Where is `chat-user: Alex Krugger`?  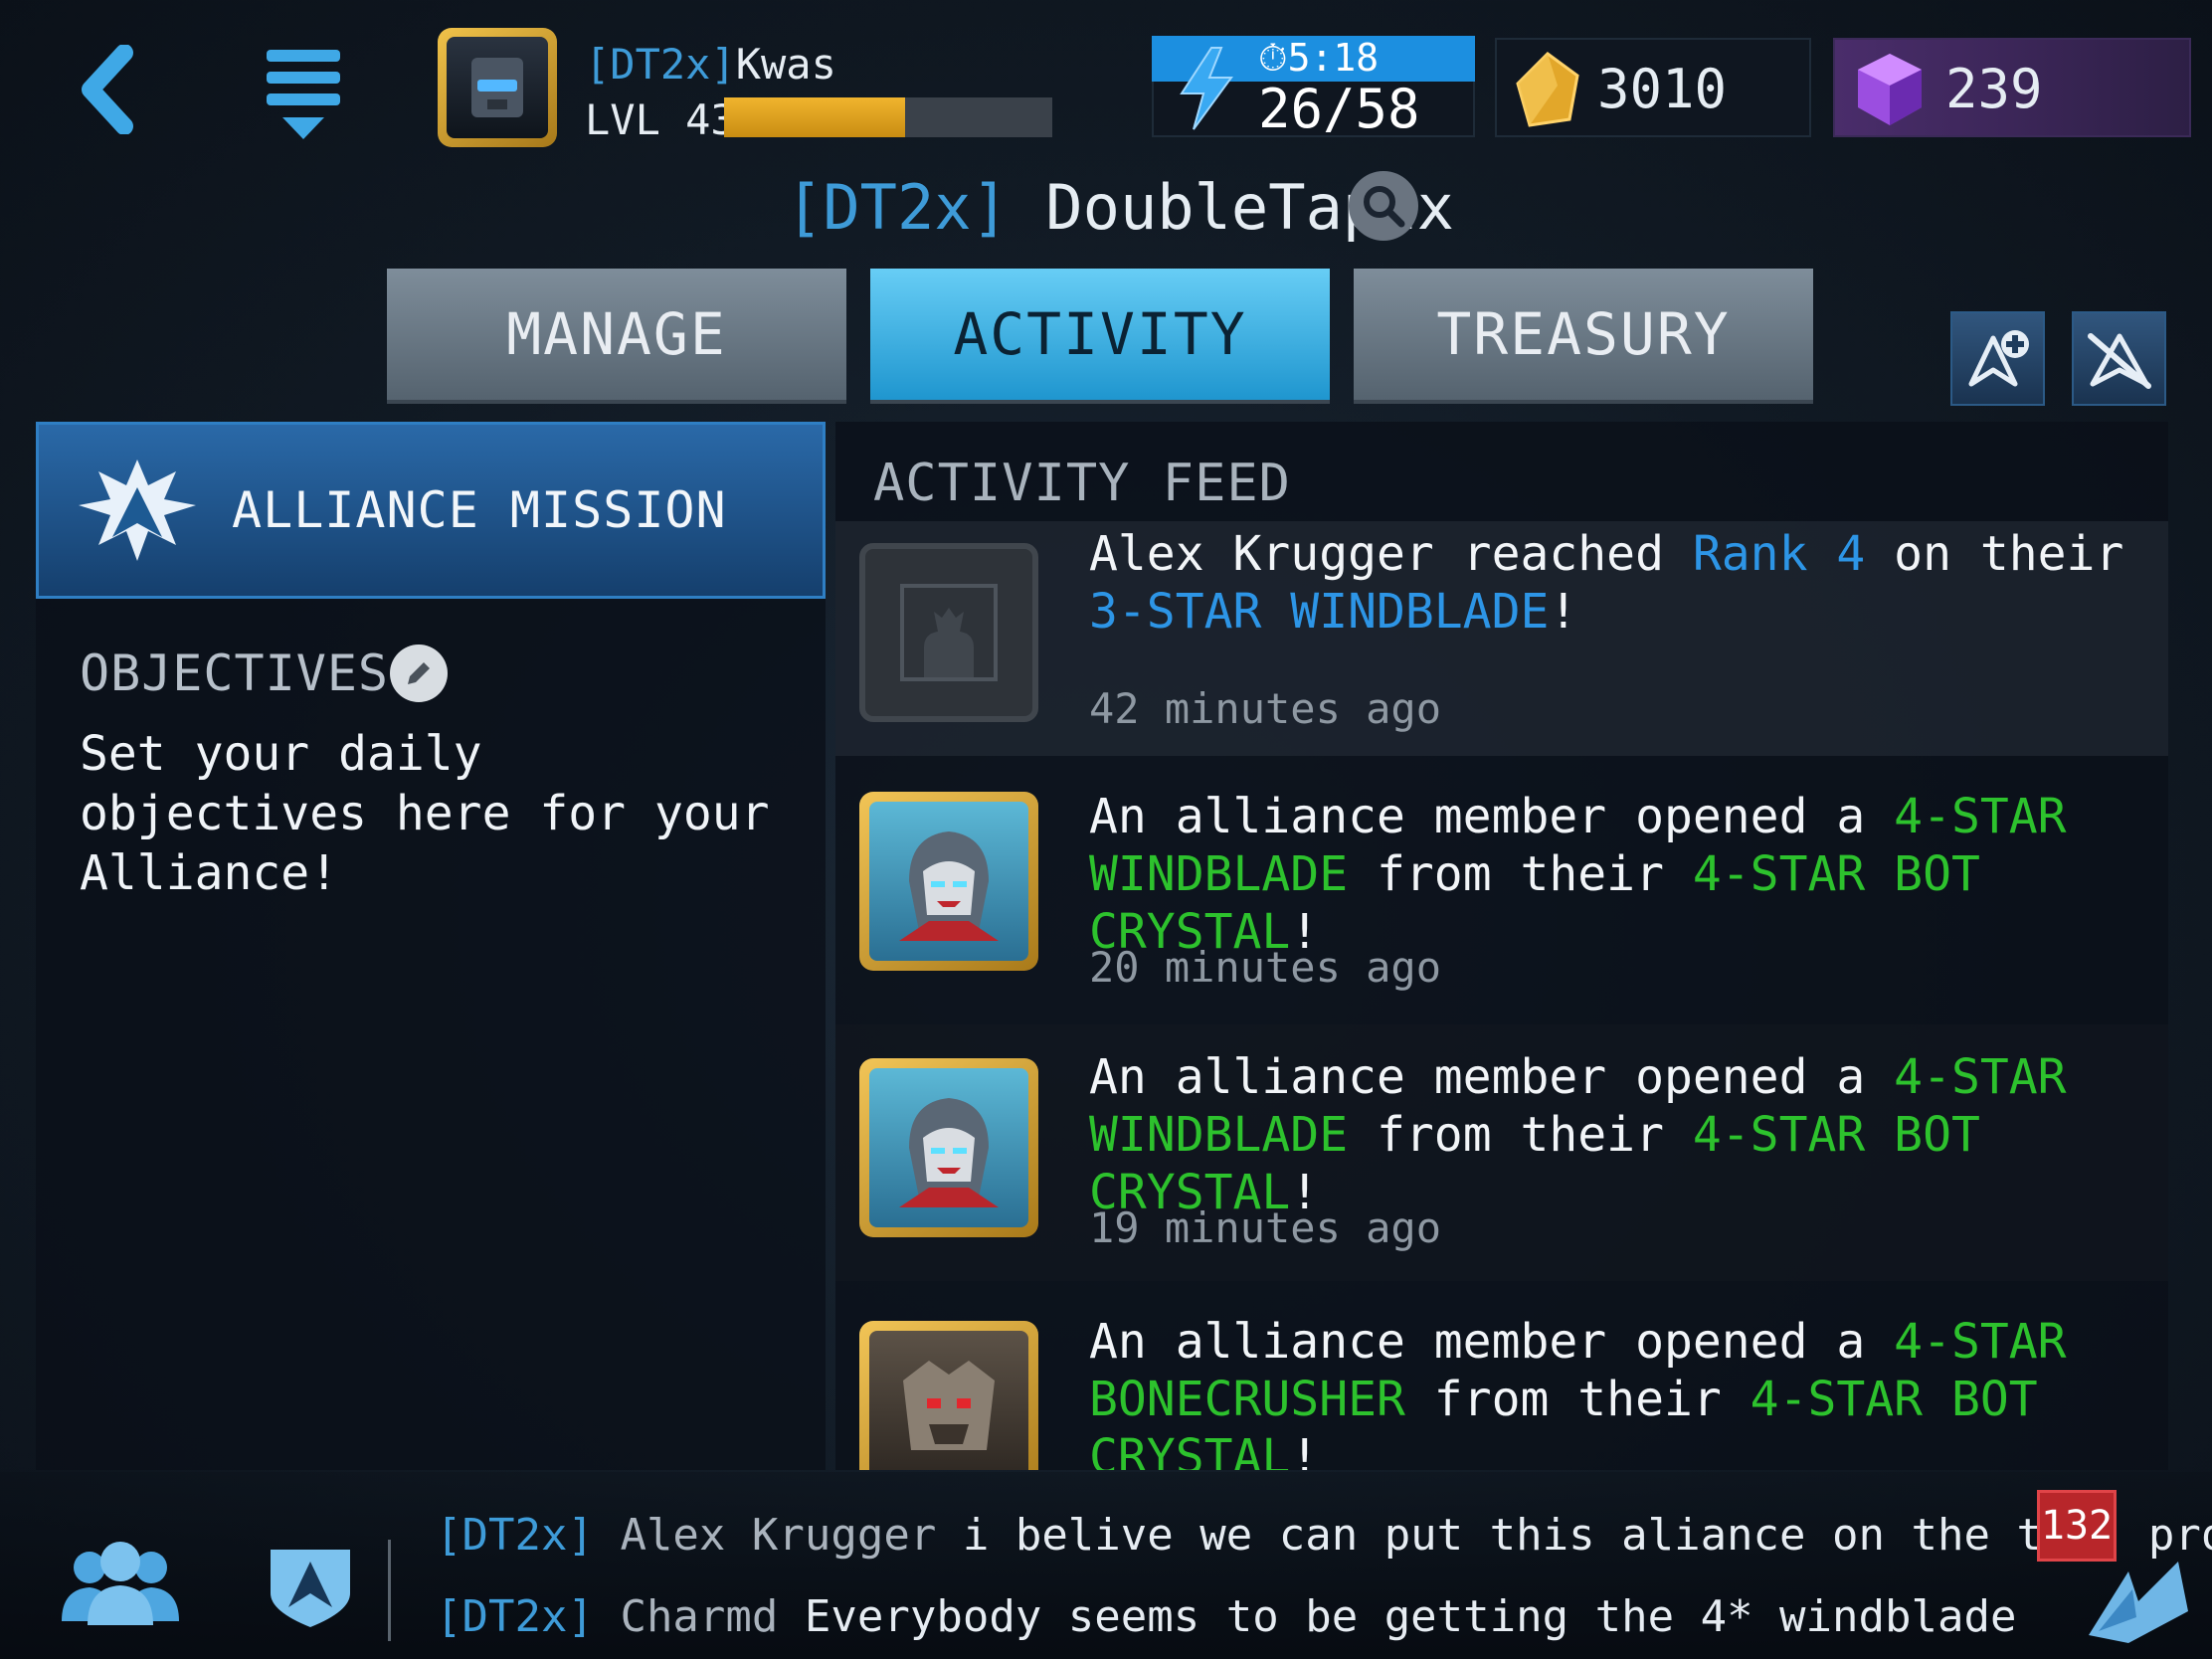
chat-user: Alex Krugger is located at coordinates (778, 1535).